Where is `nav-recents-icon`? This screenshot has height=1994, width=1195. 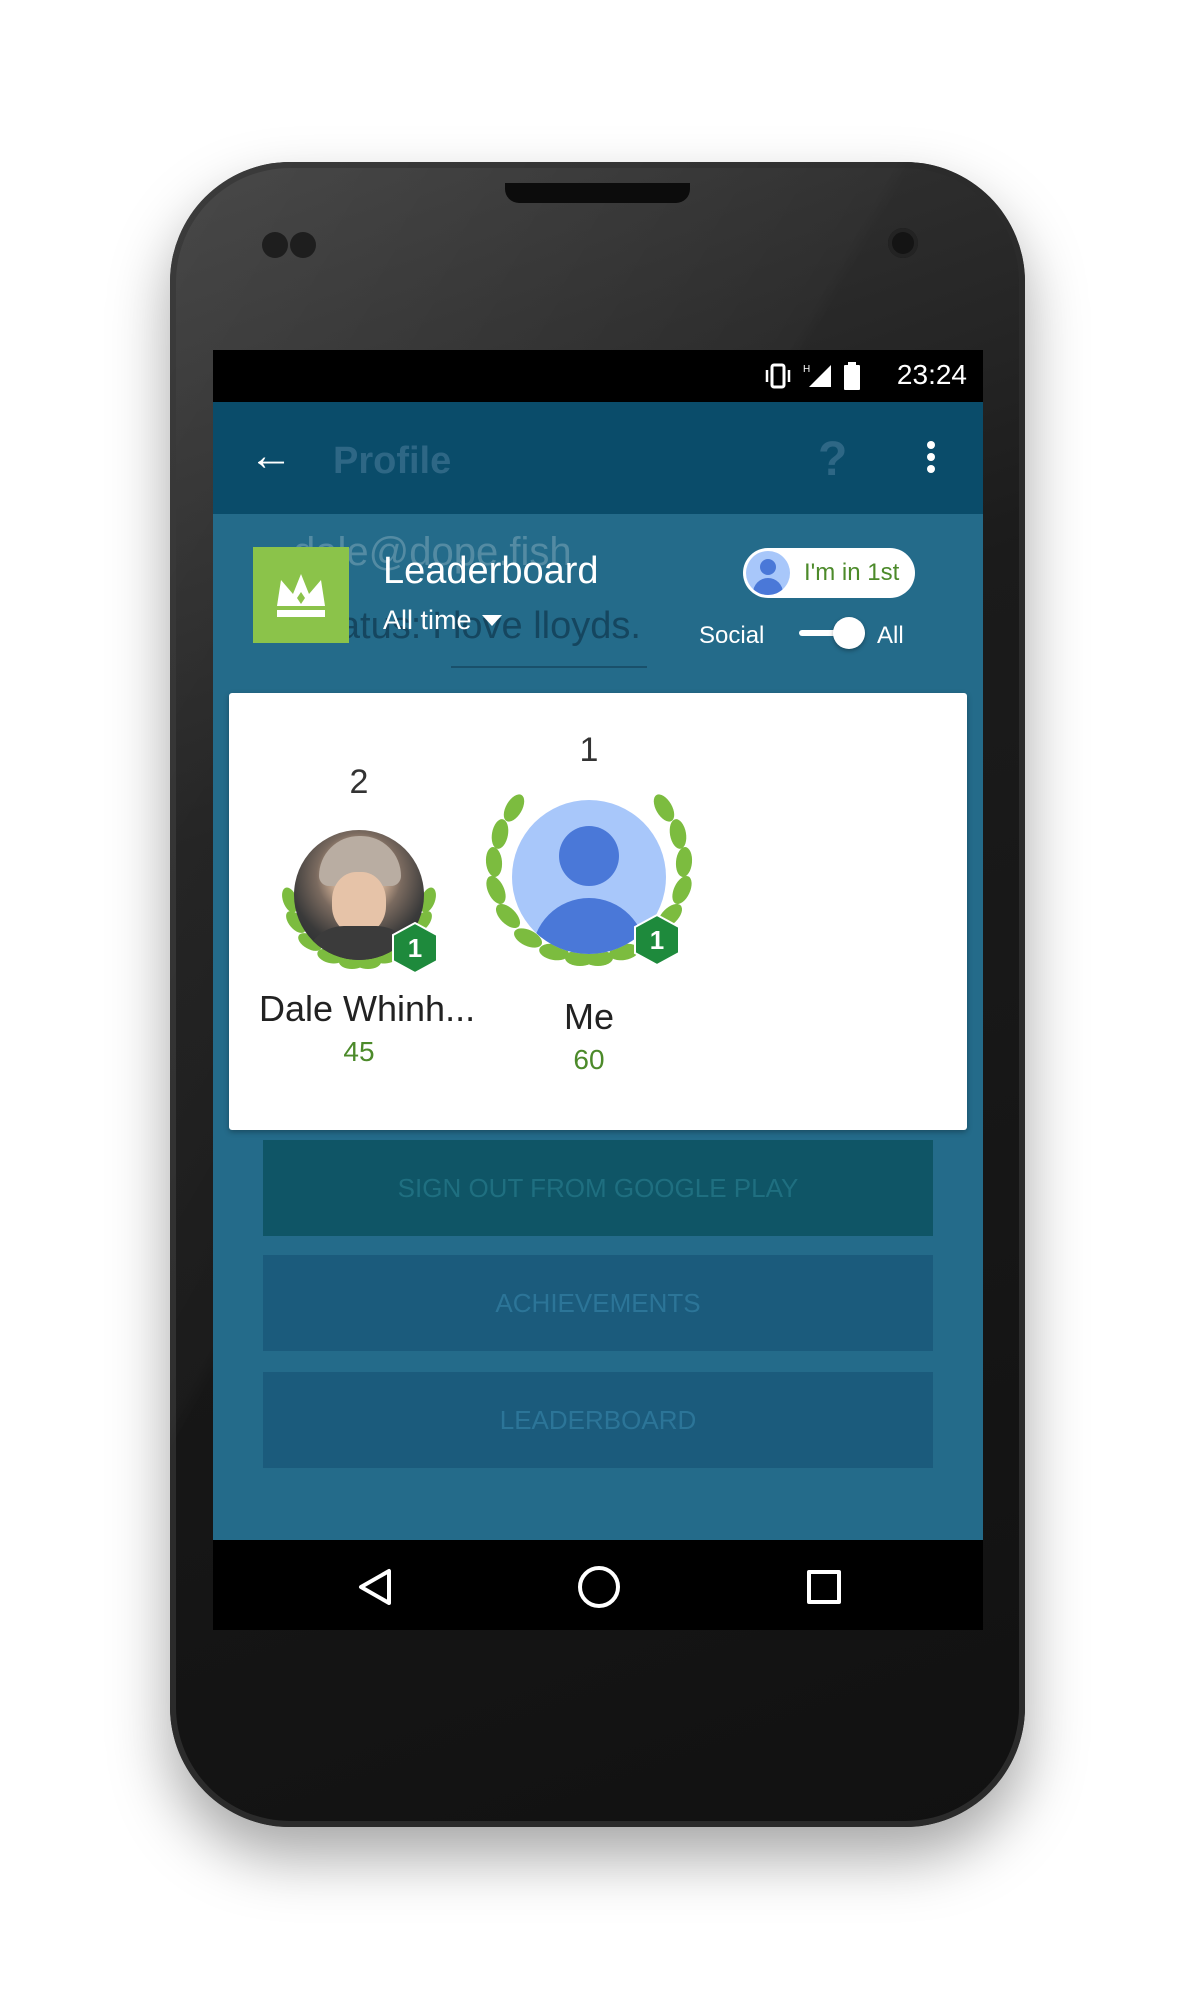 nav-recents-icon is located at coordinates (824, 1587).